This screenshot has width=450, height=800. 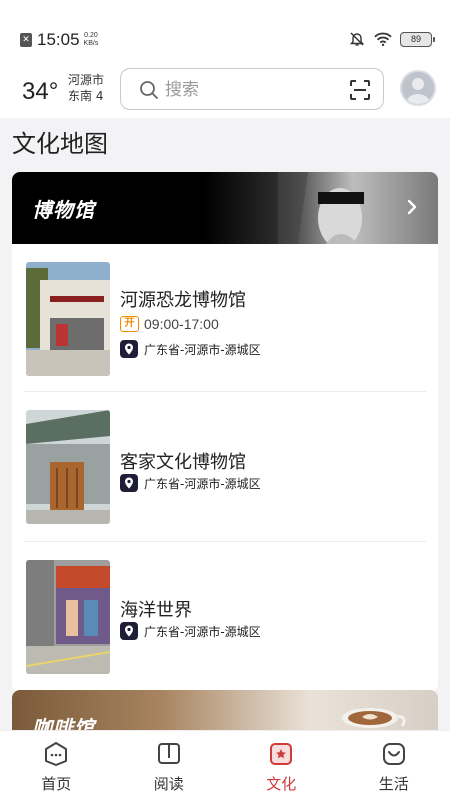 I want to click on tab-culture: 文化, so click(x=281, y=765).